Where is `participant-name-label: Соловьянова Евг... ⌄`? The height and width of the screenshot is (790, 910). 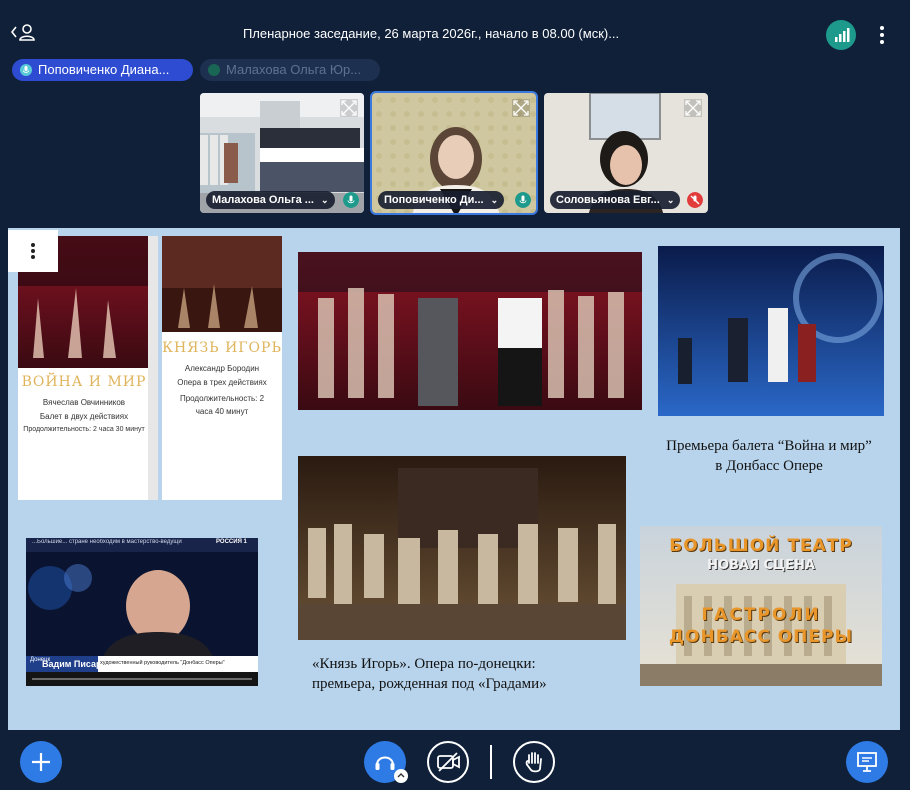
participant-name-label: Соловьянова Евг... ⌄ is located at coordinates (615, 200).